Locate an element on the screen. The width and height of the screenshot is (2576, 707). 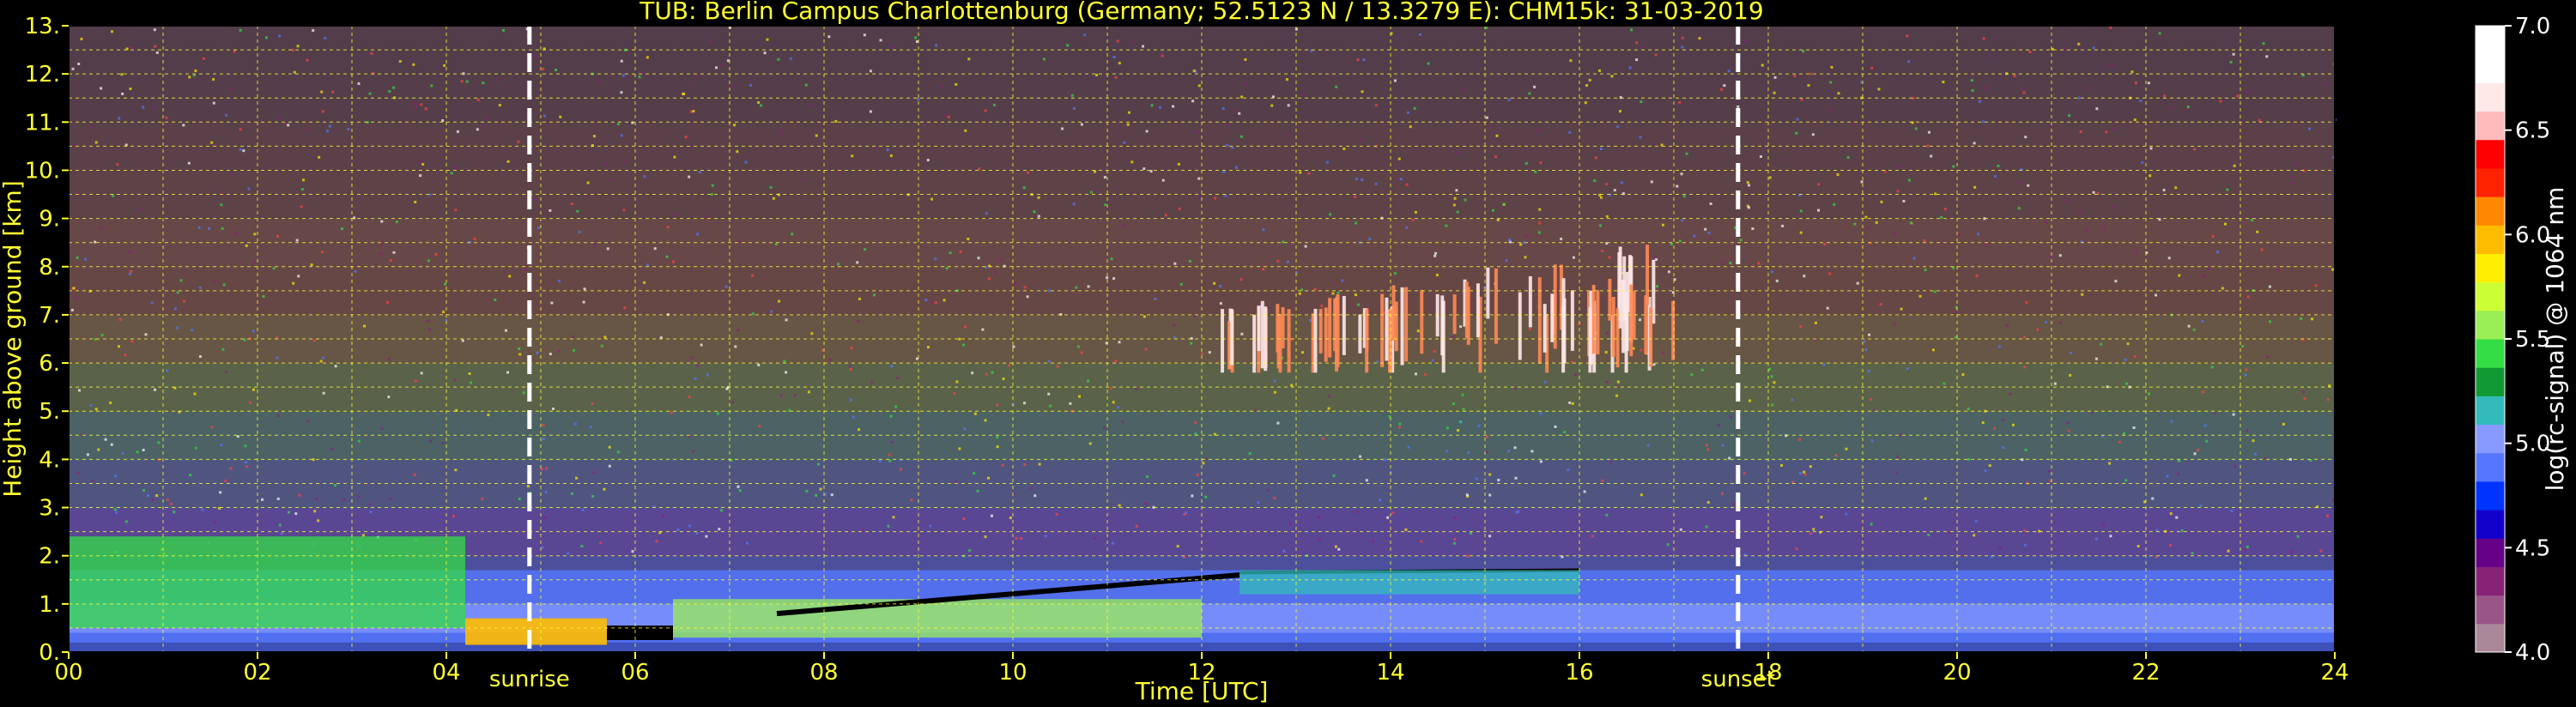
colorbar-tick-label: 4.5 is located at coordinates (2532, 548).